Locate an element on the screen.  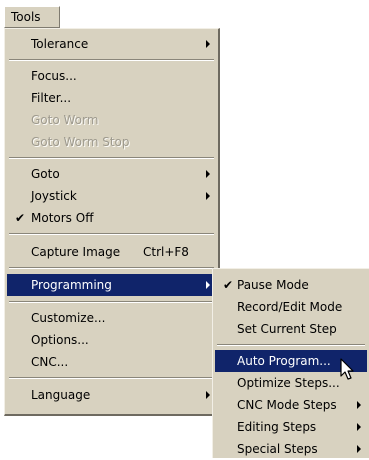
menu-item-capture-image: Capture Image Ctrl+F8 is located at coordinates (111, 252).